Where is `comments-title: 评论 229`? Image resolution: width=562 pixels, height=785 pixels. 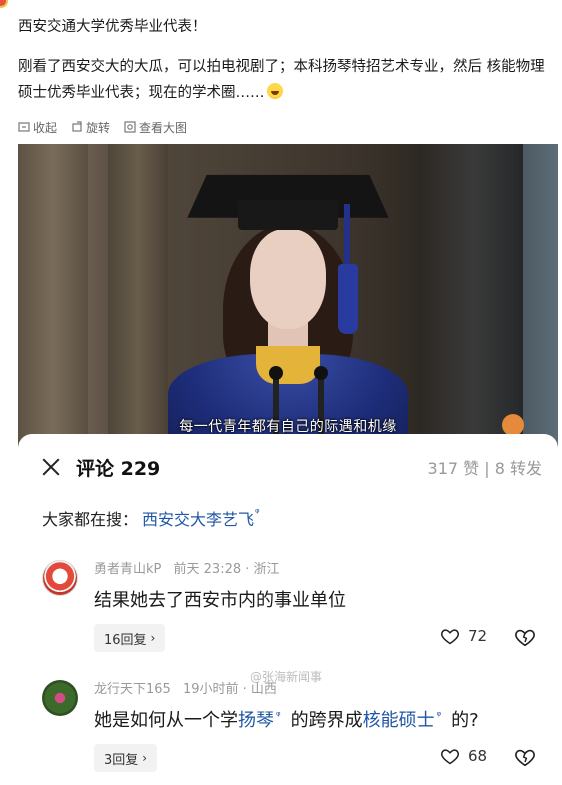 comments-title: 评论 229 is located at coordinates (118, 468).